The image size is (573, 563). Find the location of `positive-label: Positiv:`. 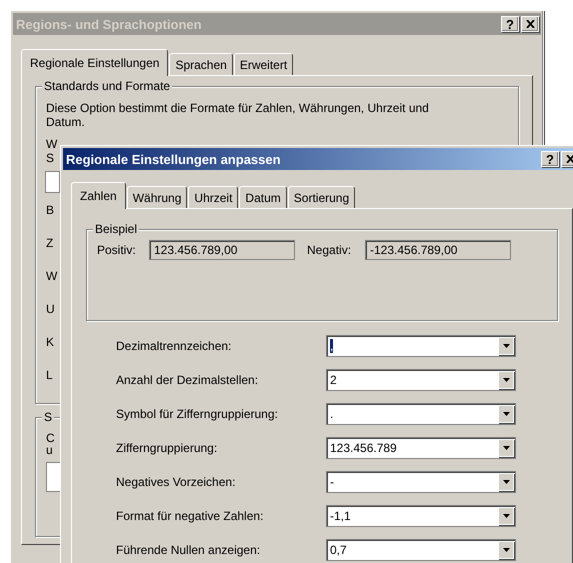

positive-label: Positiv: is located at coordinates (117, 250).